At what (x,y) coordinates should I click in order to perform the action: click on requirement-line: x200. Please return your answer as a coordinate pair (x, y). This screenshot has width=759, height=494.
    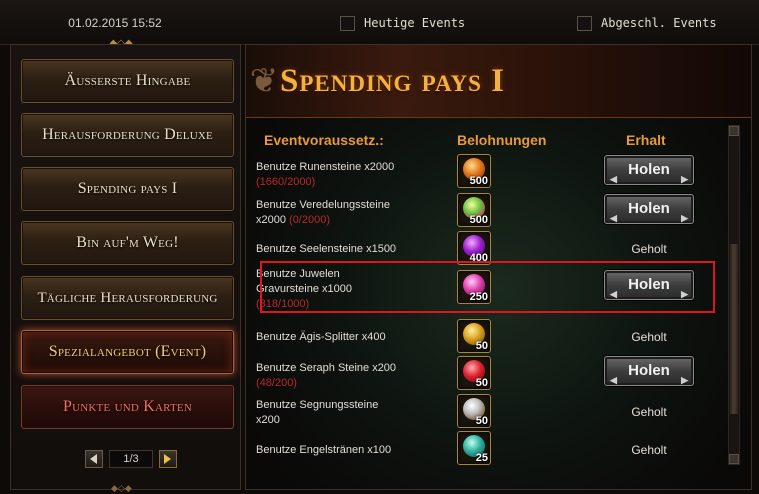
    Looking at the image, I should click on (268, 420).